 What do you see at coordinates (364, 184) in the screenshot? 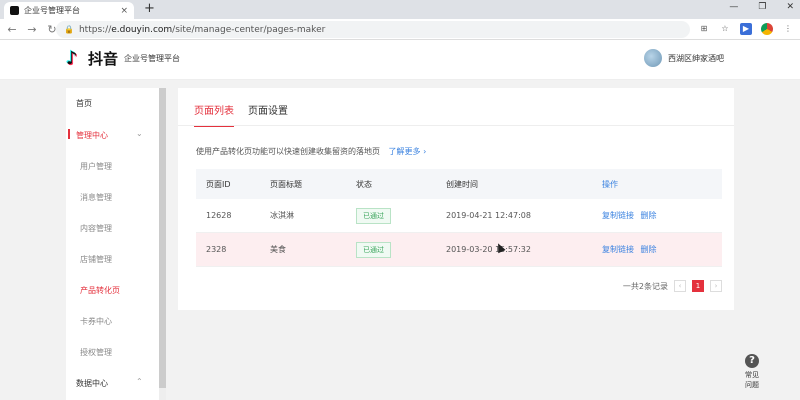
I see `header-status: 状态` at bounding box center [364, 184].